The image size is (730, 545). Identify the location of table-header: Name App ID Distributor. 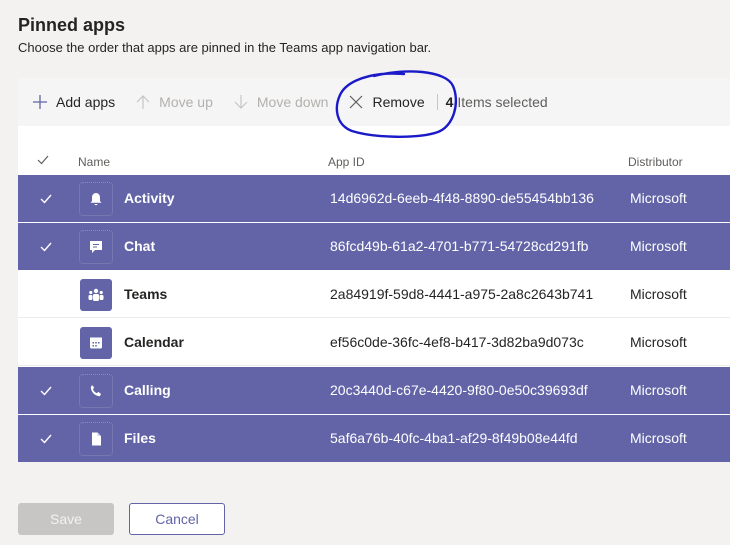
(374, 150).